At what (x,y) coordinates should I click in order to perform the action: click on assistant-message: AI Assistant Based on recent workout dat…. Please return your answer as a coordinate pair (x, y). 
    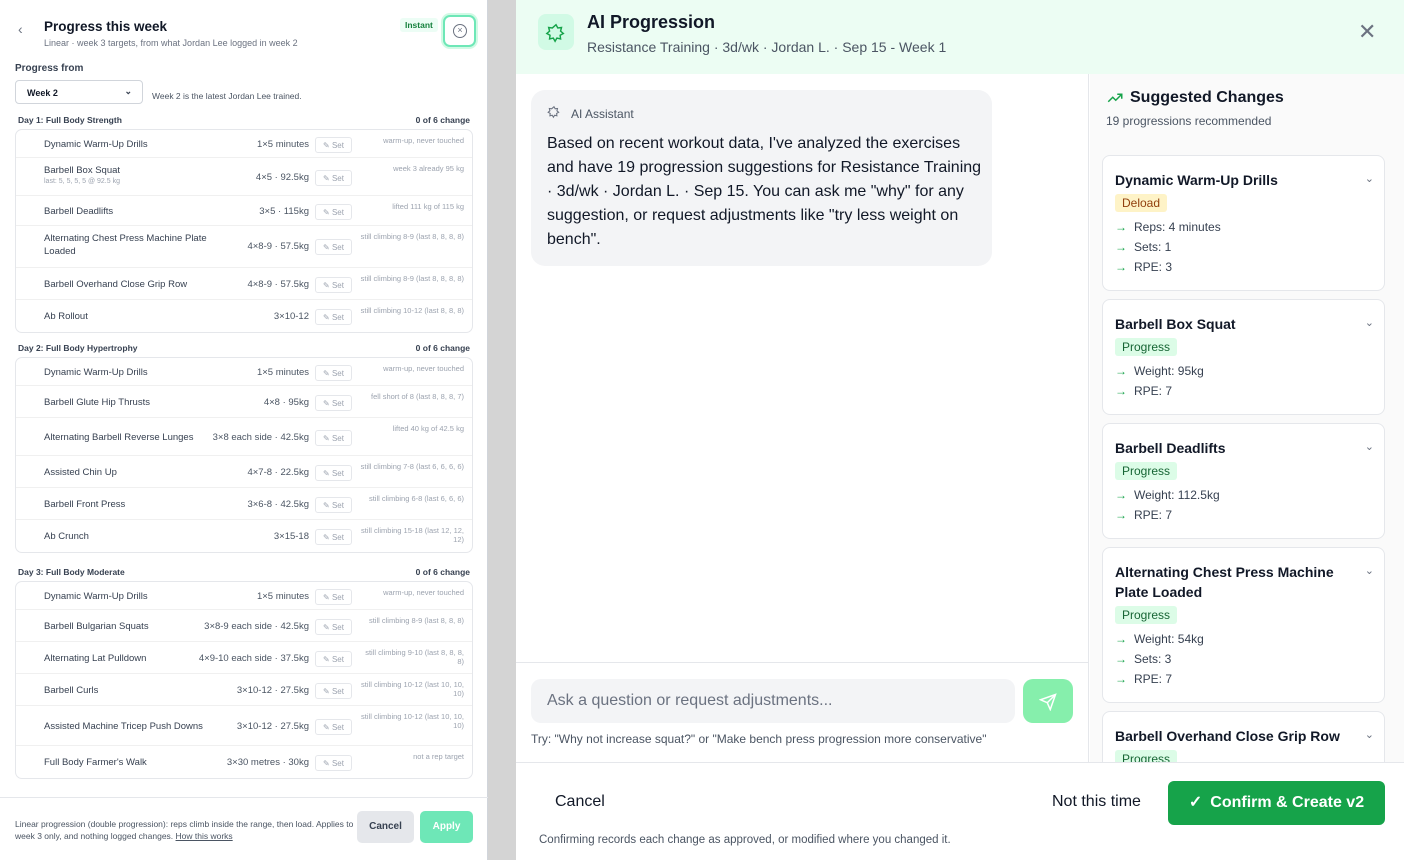
    Looking at the image, I should click on (761, 178).